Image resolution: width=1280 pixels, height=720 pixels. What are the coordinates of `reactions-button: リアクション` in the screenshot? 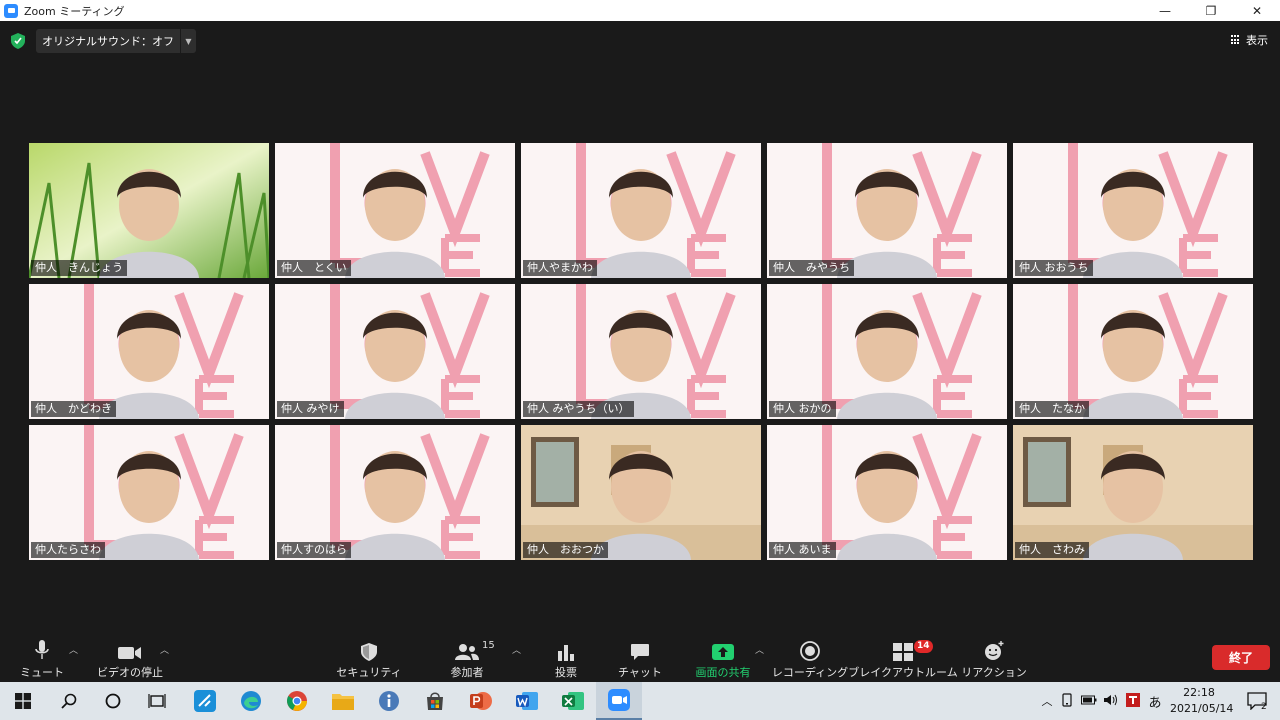 It's located at (994, 658).